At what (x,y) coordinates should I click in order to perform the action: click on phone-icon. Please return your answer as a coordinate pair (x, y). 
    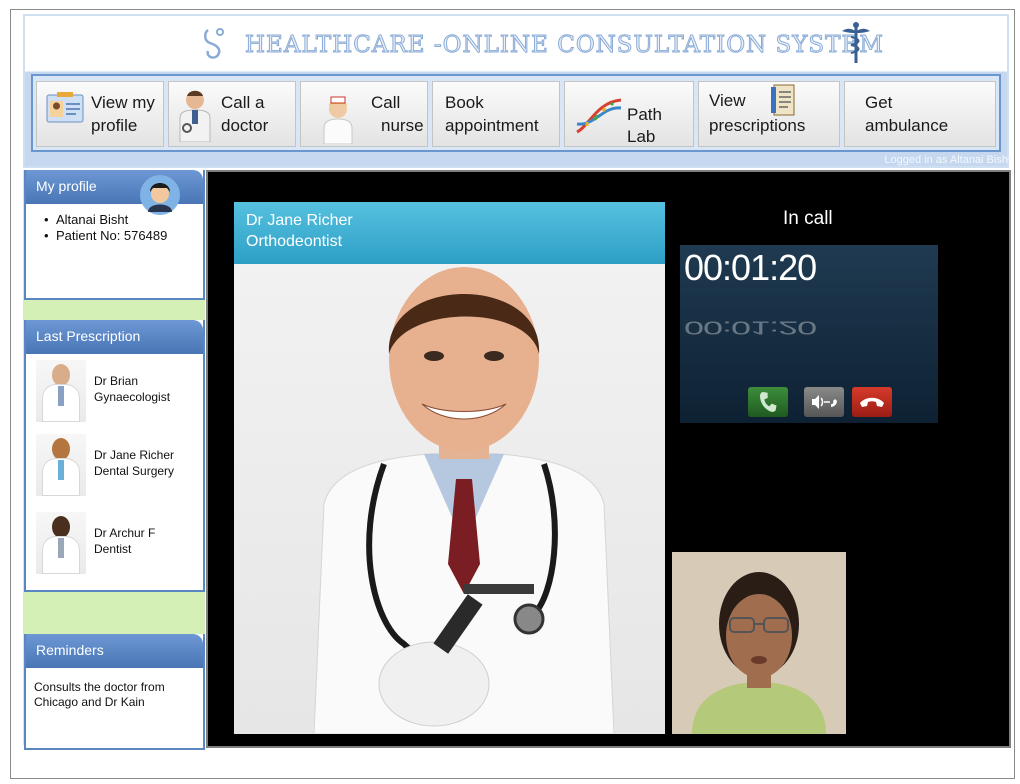
    Looking at the image, I should click on (768, 402).